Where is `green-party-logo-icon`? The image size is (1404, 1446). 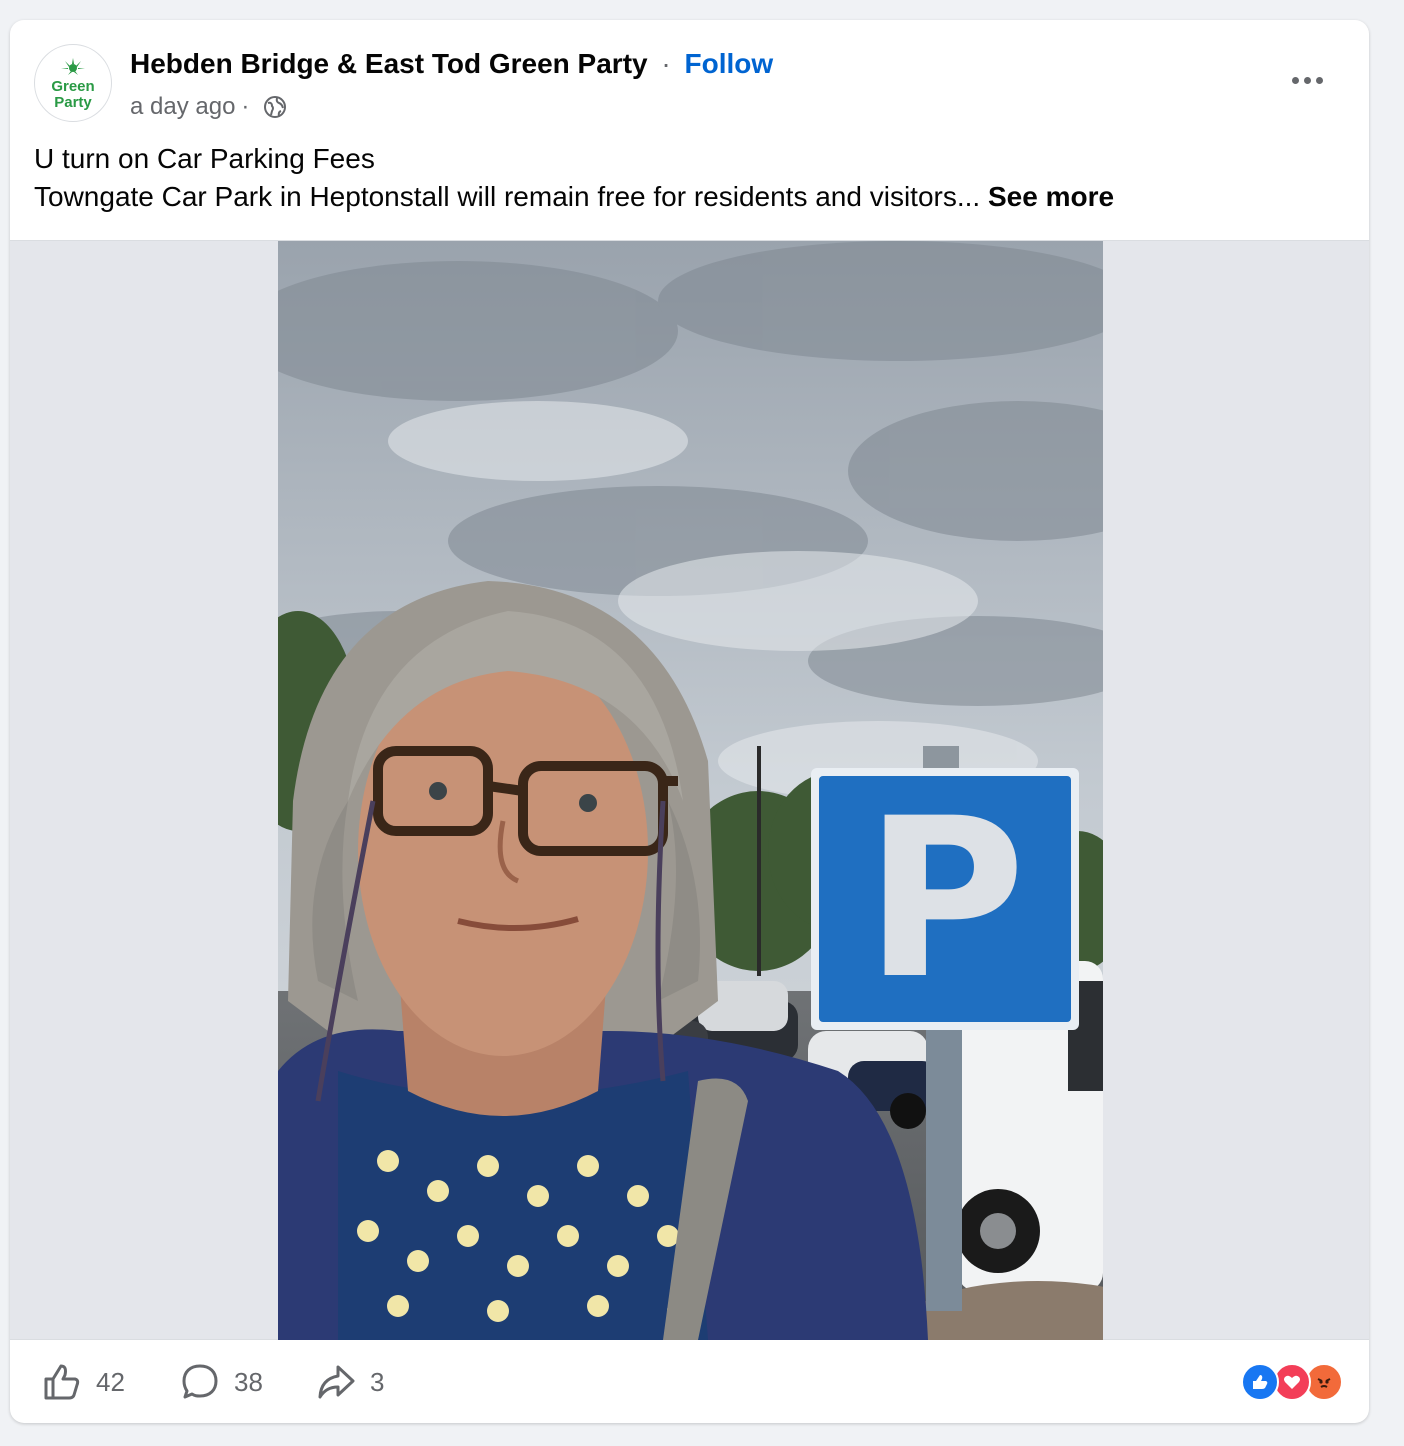 green-party-logo-icon is located at coordinates (73, 66).